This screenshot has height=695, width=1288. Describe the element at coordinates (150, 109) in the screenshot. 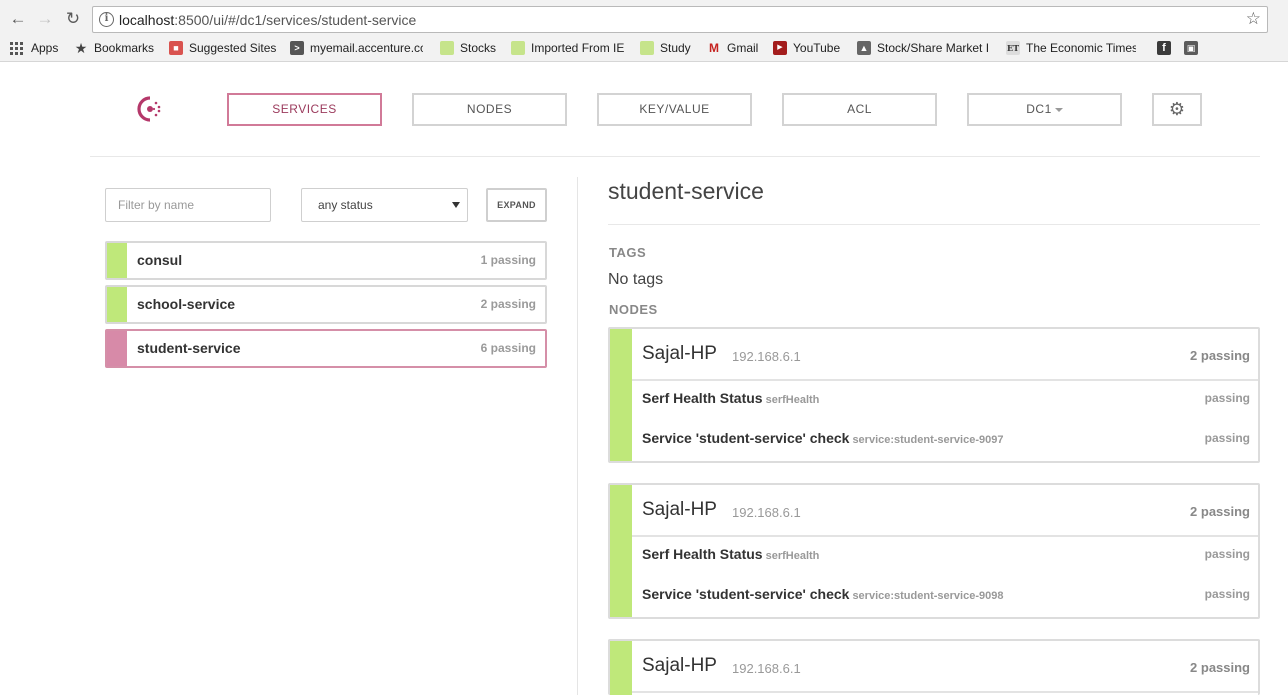

I see `consul-logo-icon` at that location.